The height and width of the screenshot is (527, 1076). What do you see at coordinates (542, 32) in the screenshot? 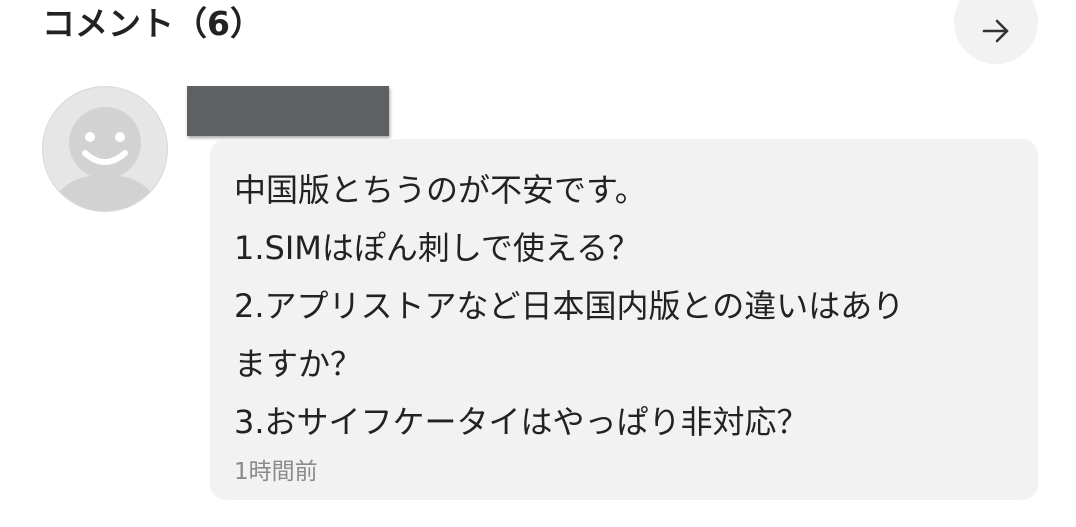
I see `comments-header: コメント（6）` at bounding box center [542, 32].